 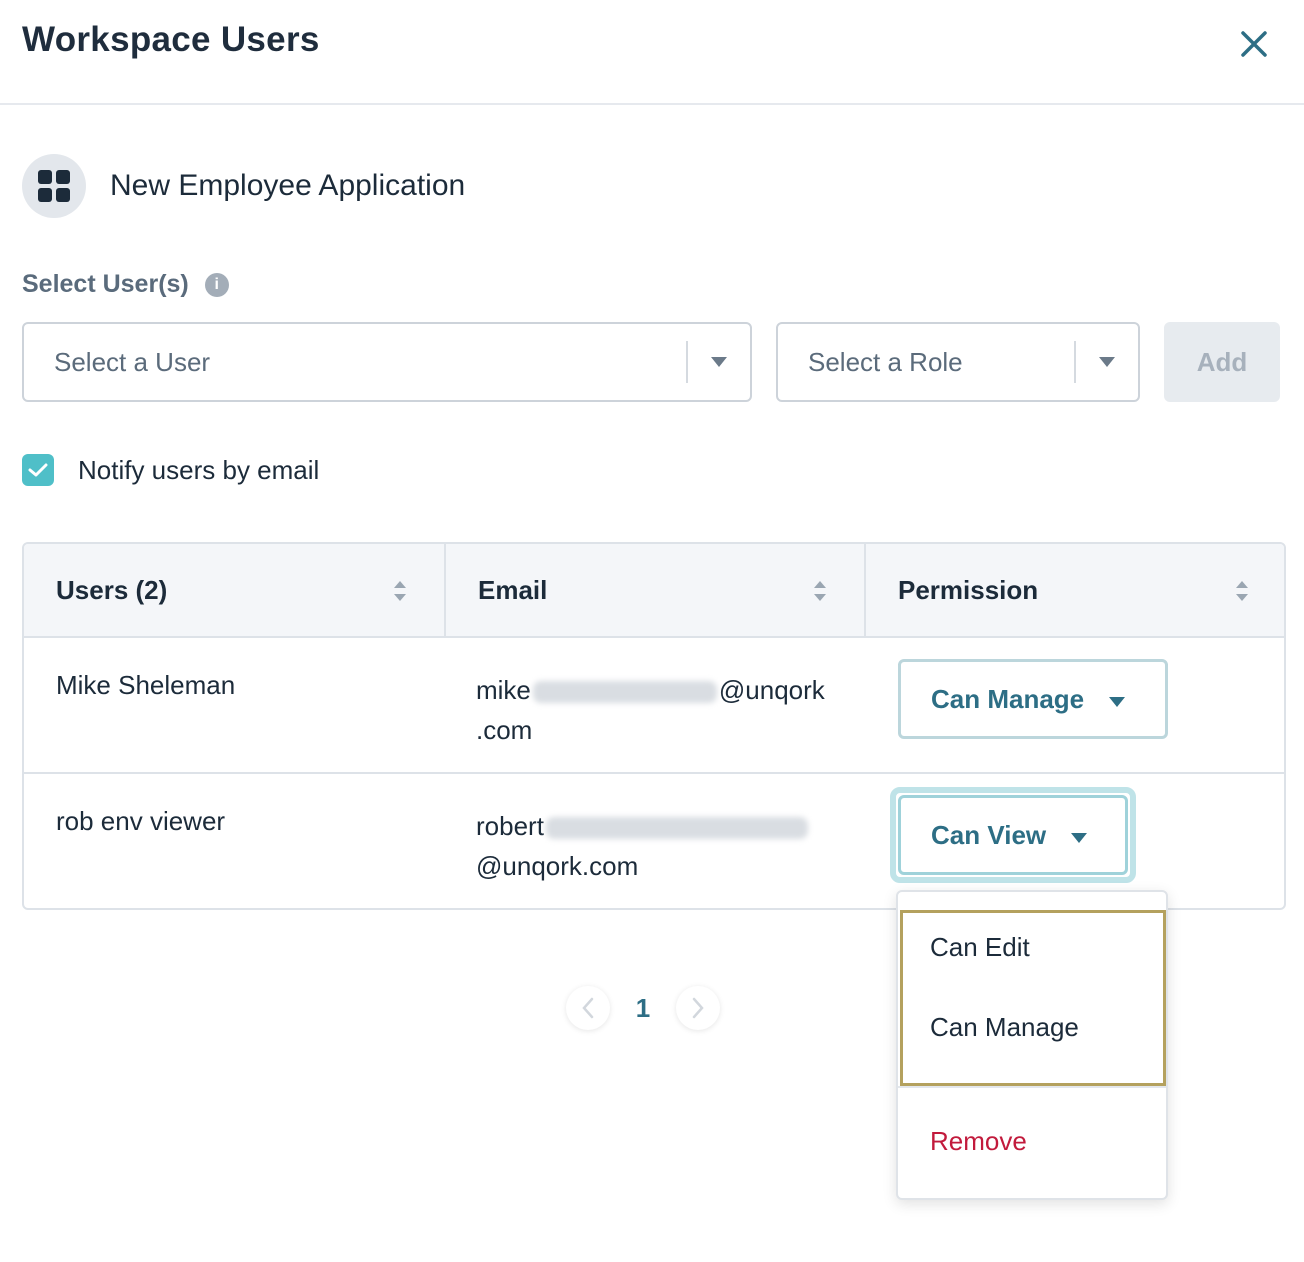 What do you see at coordinates (885, 361) in the screenshot?
I see `select-role-placeholder: Select a Role` at bounding box center [885, 361].